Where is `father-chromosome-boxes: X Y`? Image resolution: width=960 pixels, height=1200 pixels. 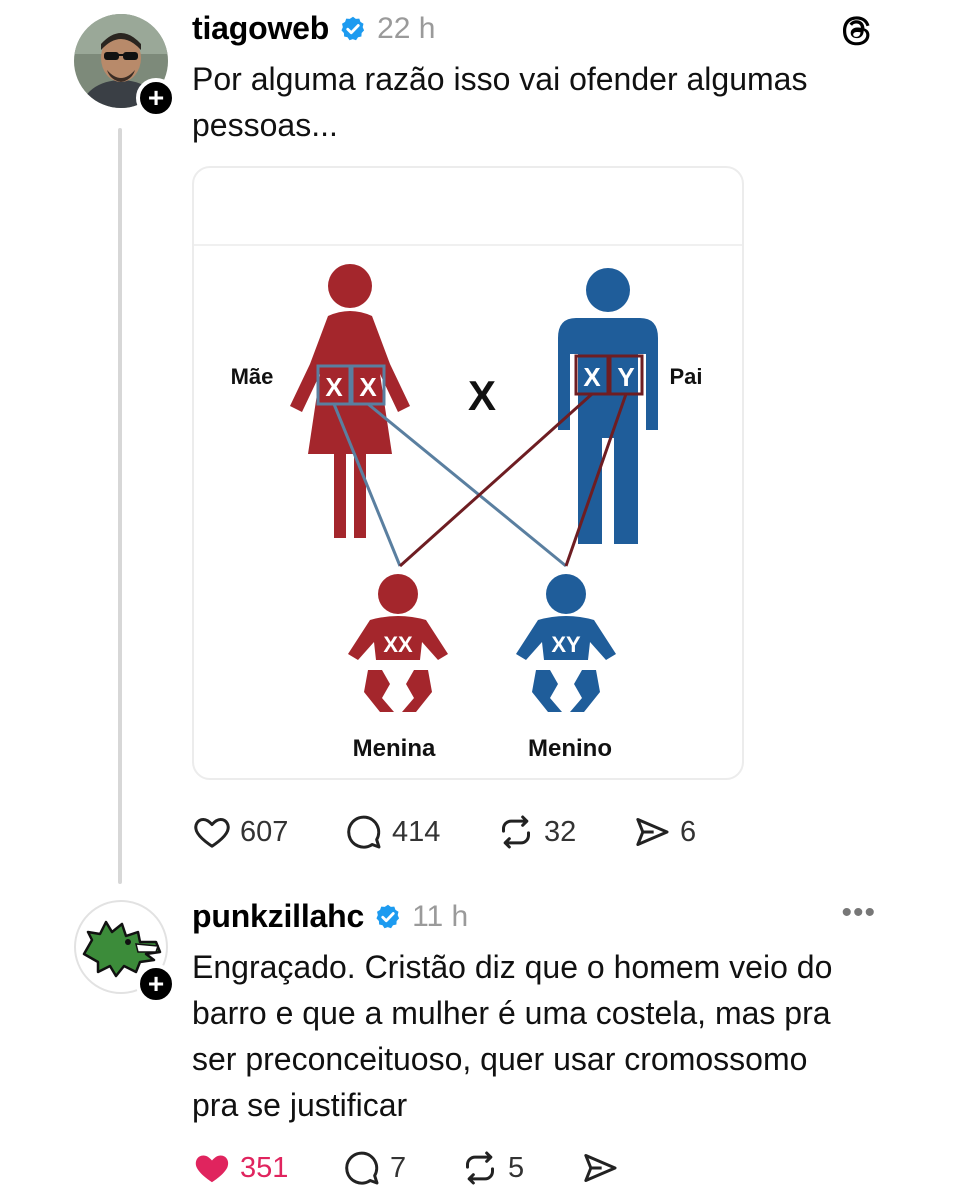 father-chromosome-boxes: X Y is located at coordinates (609, 375).